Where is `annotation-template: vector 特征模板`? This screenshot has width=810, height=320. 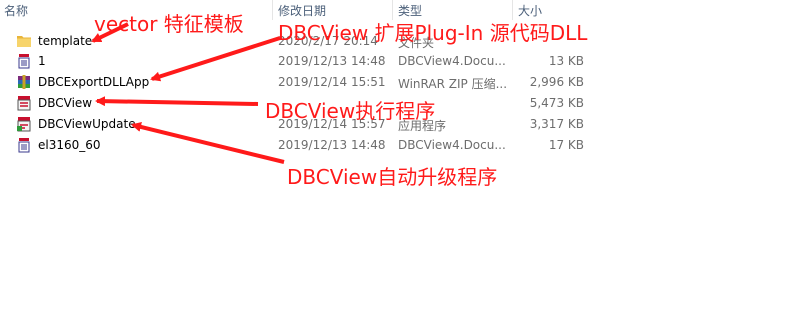
annotation-template: vector 特征模板 is located at coordinates (169, 24).